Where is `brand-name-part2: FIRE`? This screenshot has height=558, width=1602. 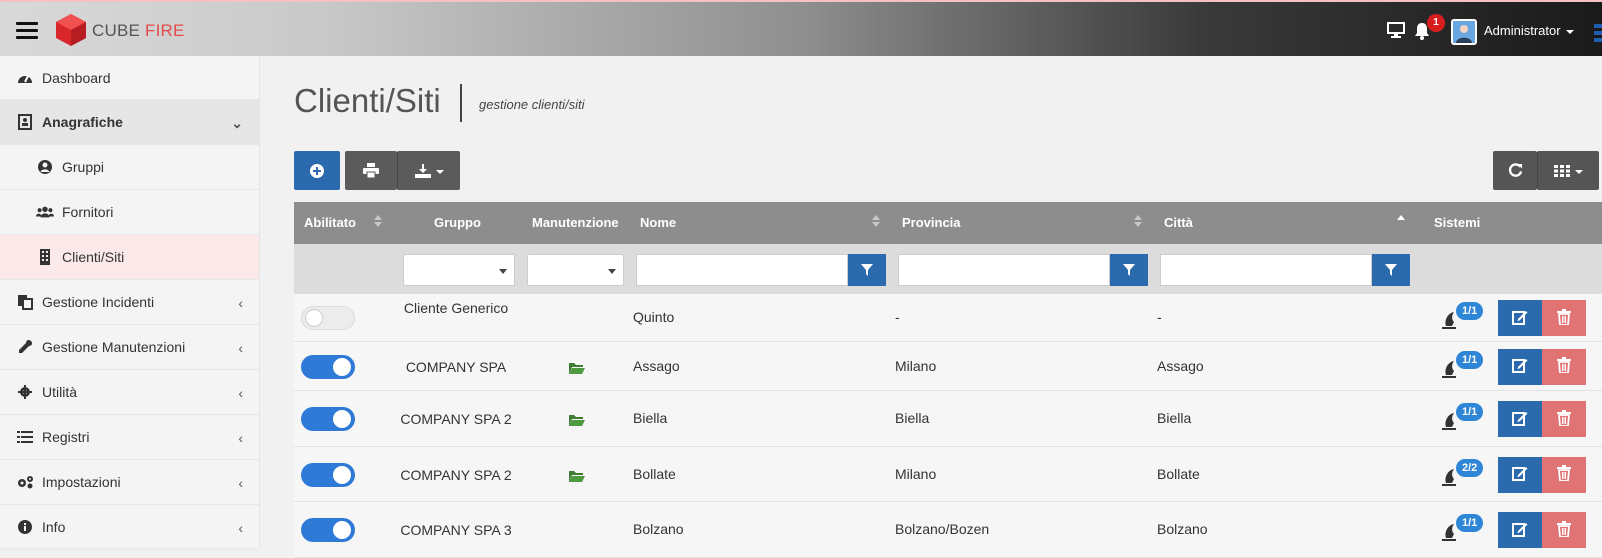 brand-name-part2: FIRE is located at coordinates (164, 30).